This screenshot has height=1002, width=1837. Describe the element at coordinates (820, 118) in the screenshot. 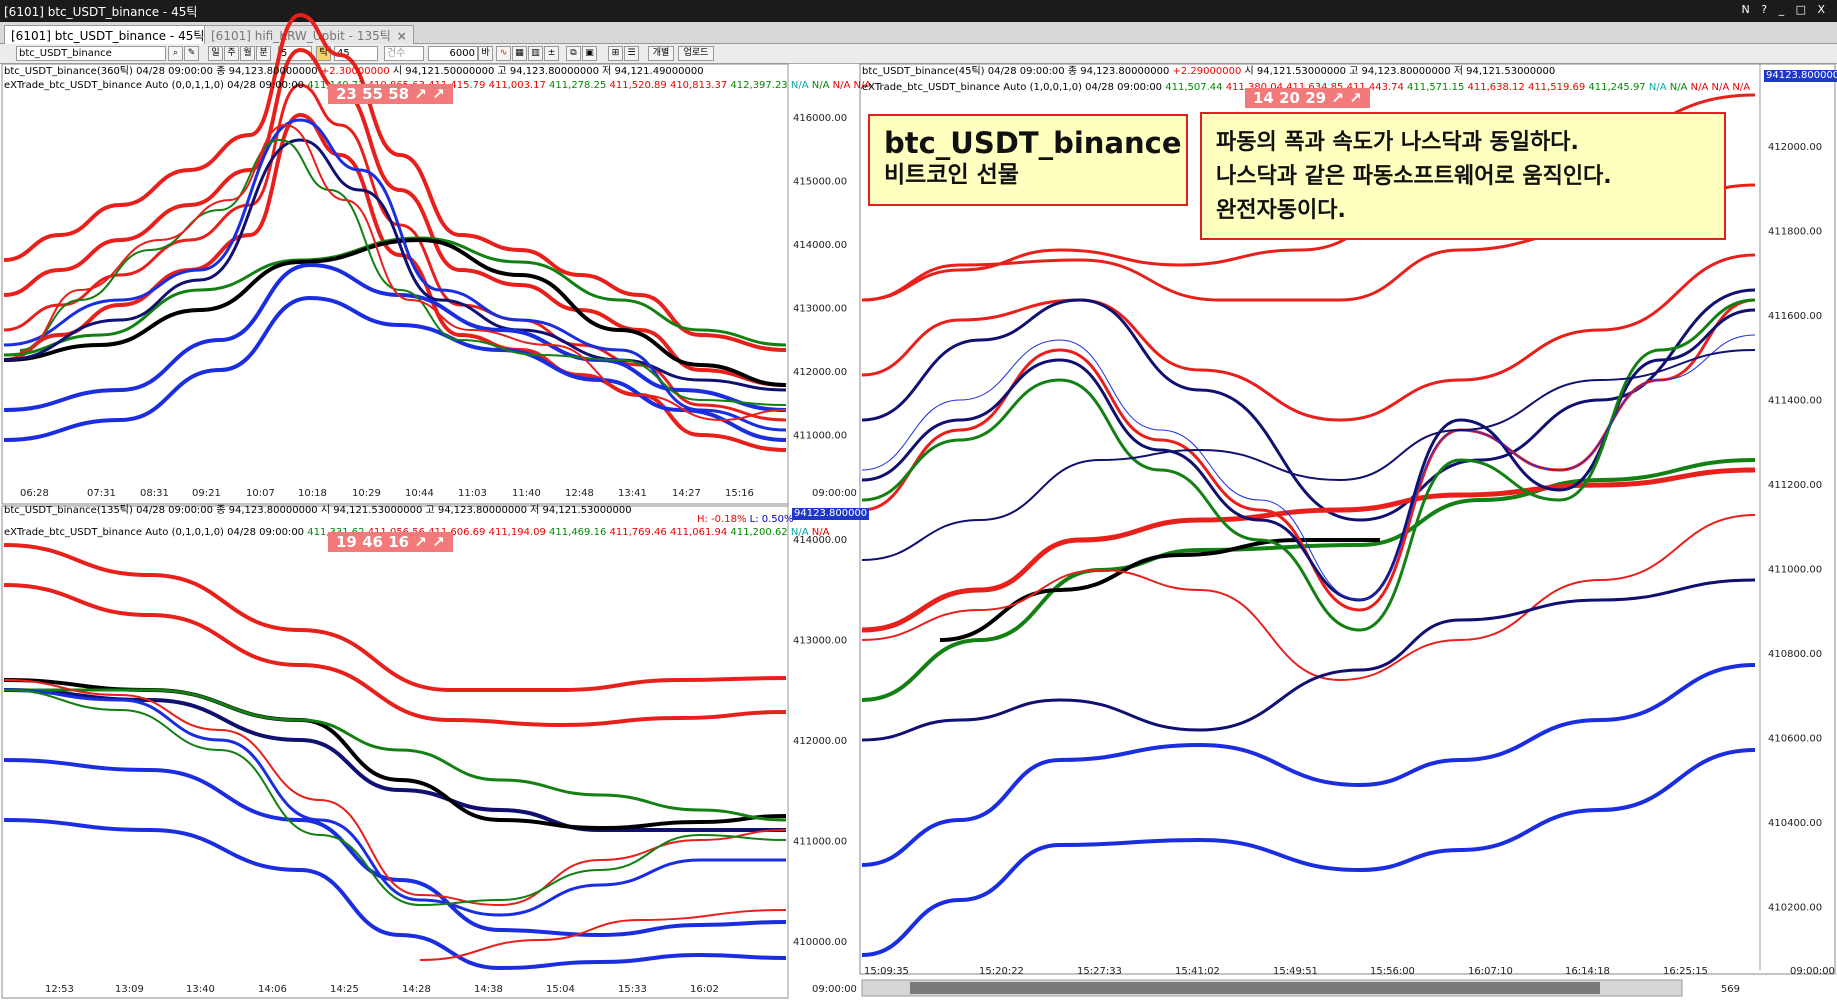

I see `topleft-ytick-label: 416000.00` at that location.